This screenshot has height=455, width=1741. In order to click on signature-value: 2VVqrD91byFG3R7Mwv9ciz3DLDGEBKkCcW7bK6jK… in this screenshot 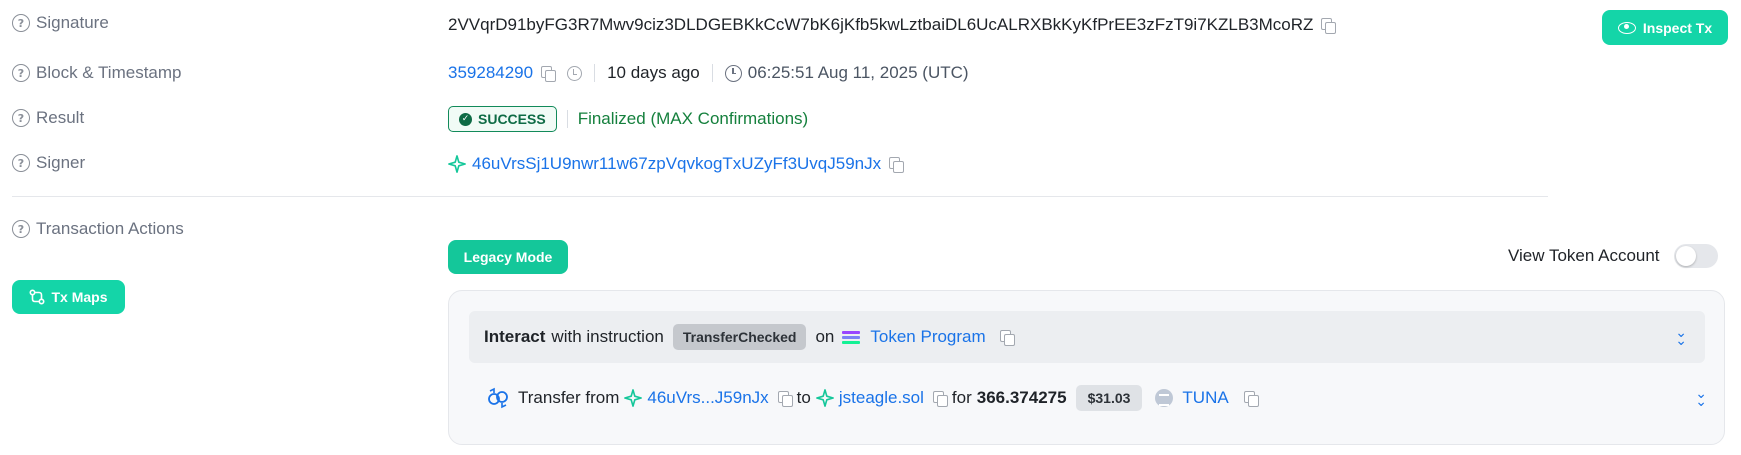, I will do `click(881, 24)`.